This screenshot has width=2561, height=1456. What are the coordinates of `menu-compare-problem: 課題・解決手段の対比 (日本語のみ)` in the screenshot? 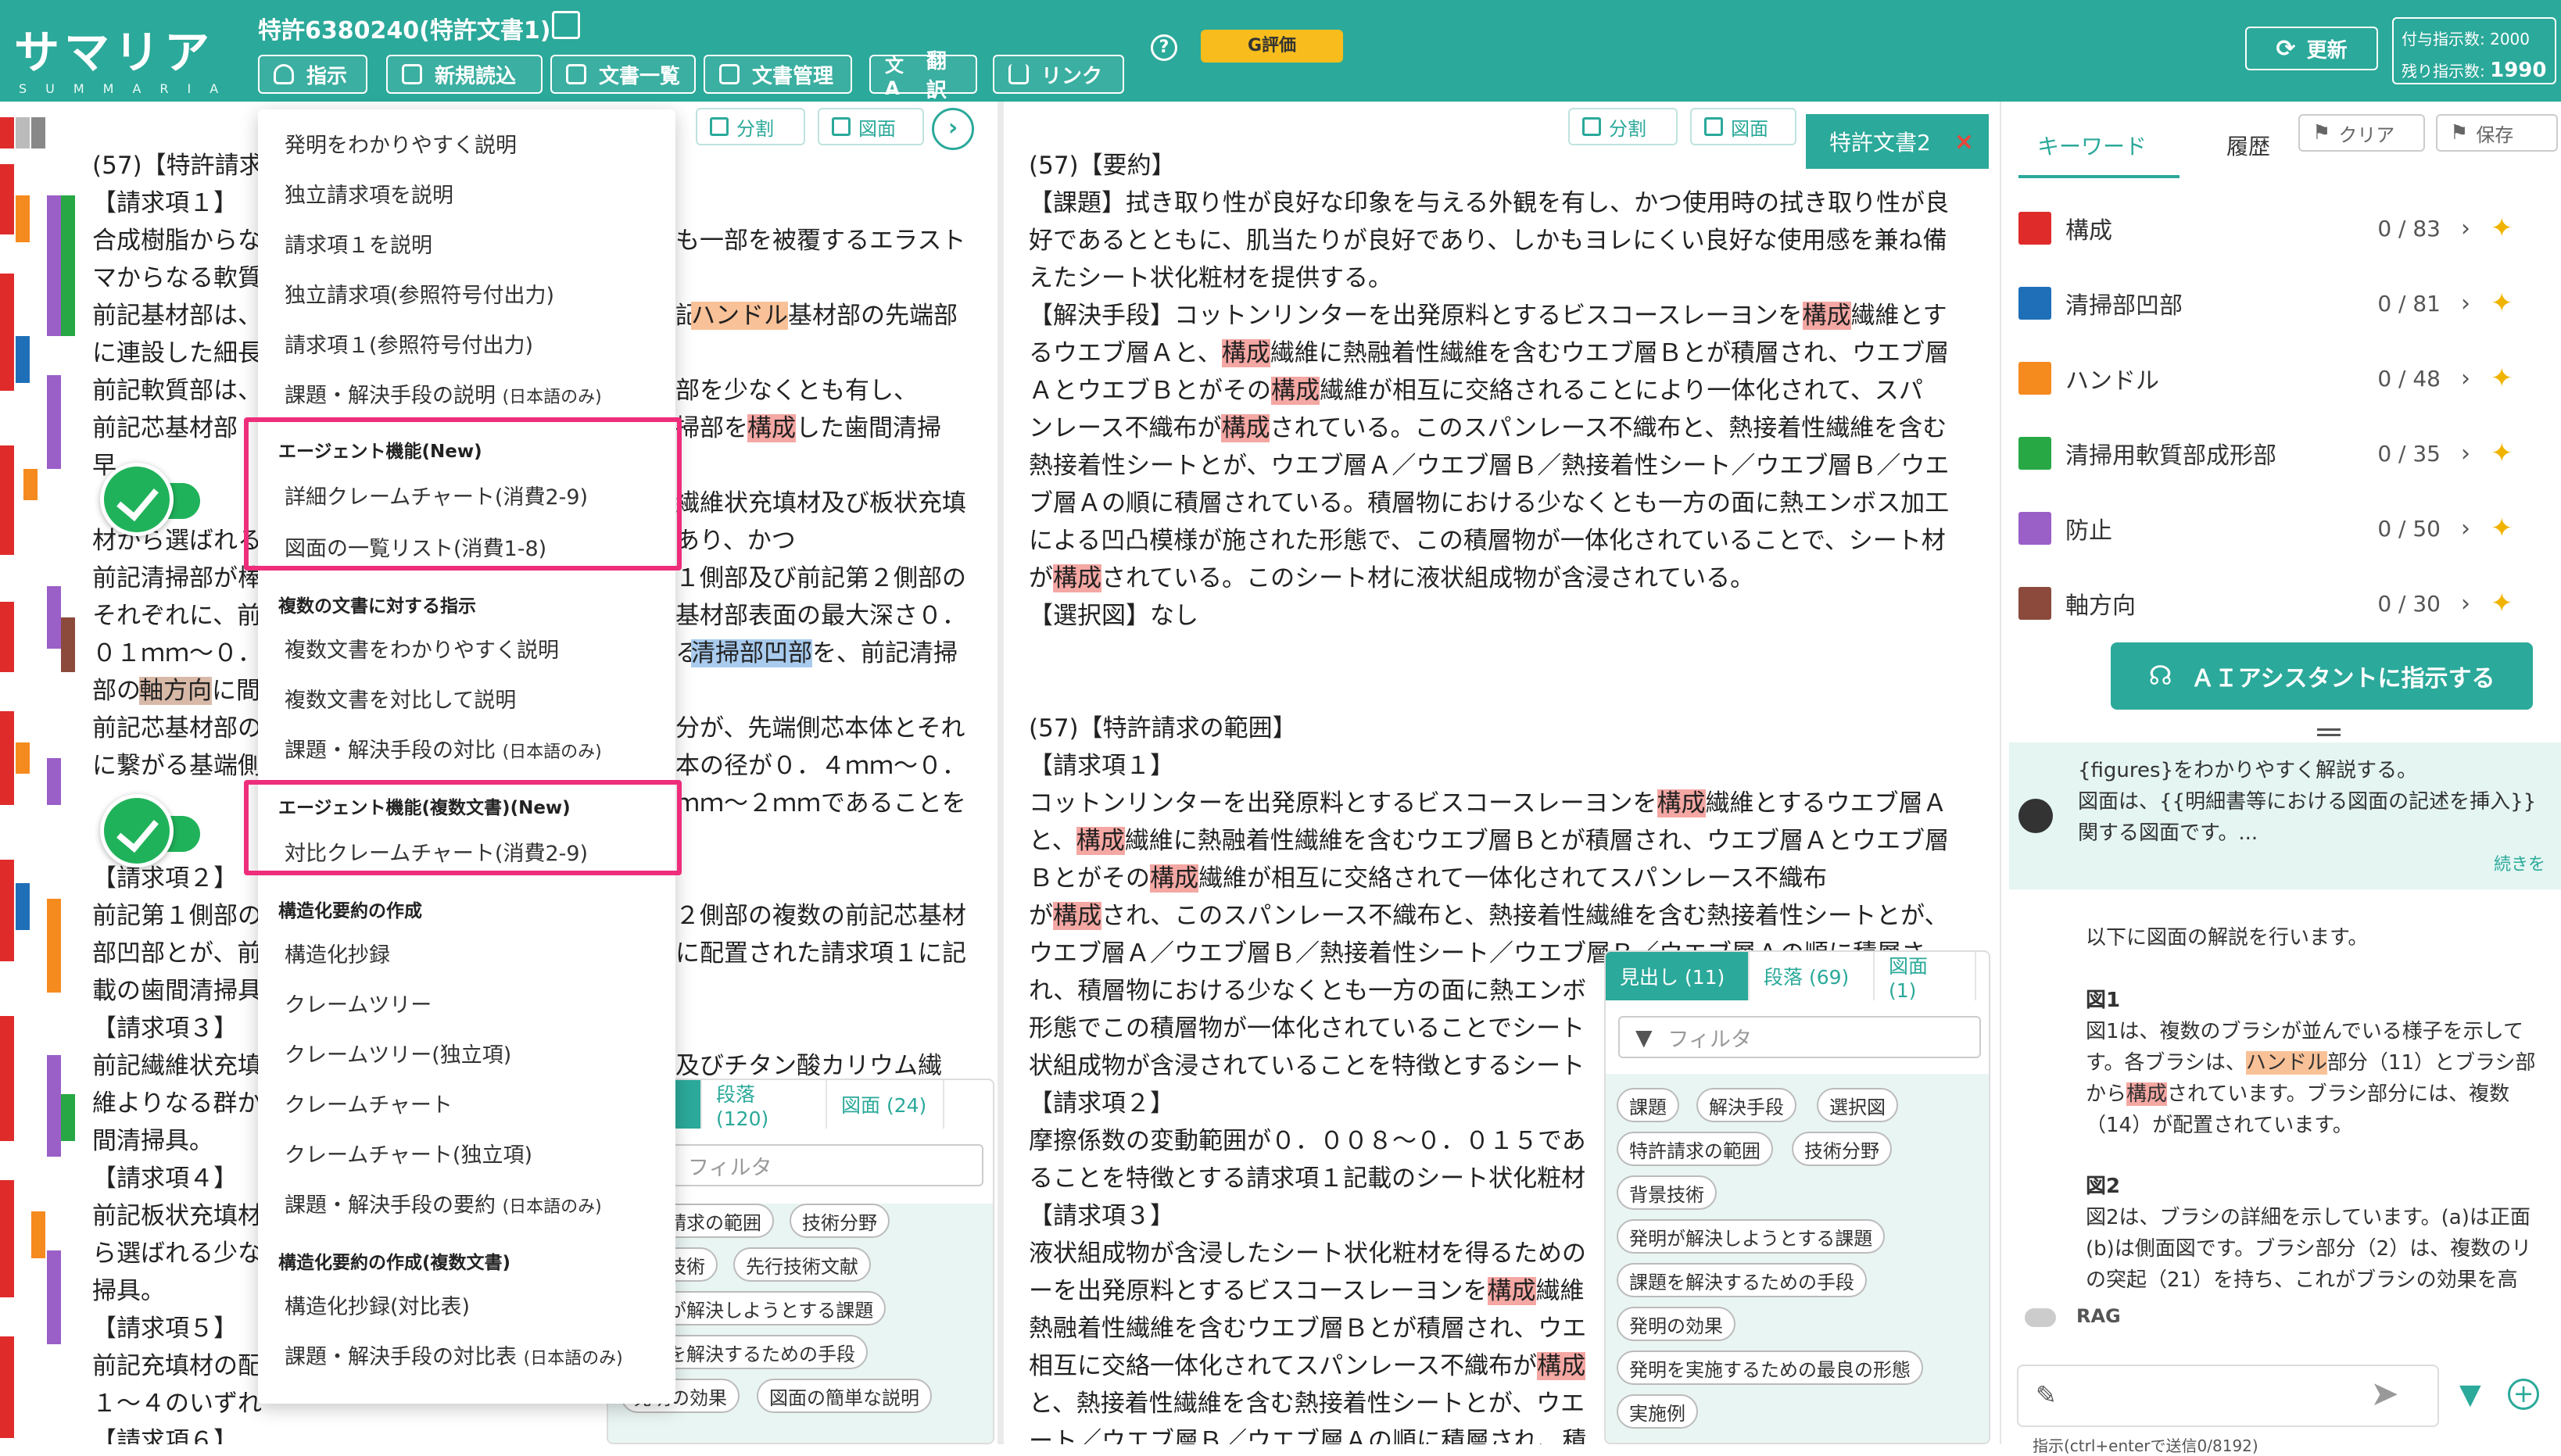 It's located at (443, 748).